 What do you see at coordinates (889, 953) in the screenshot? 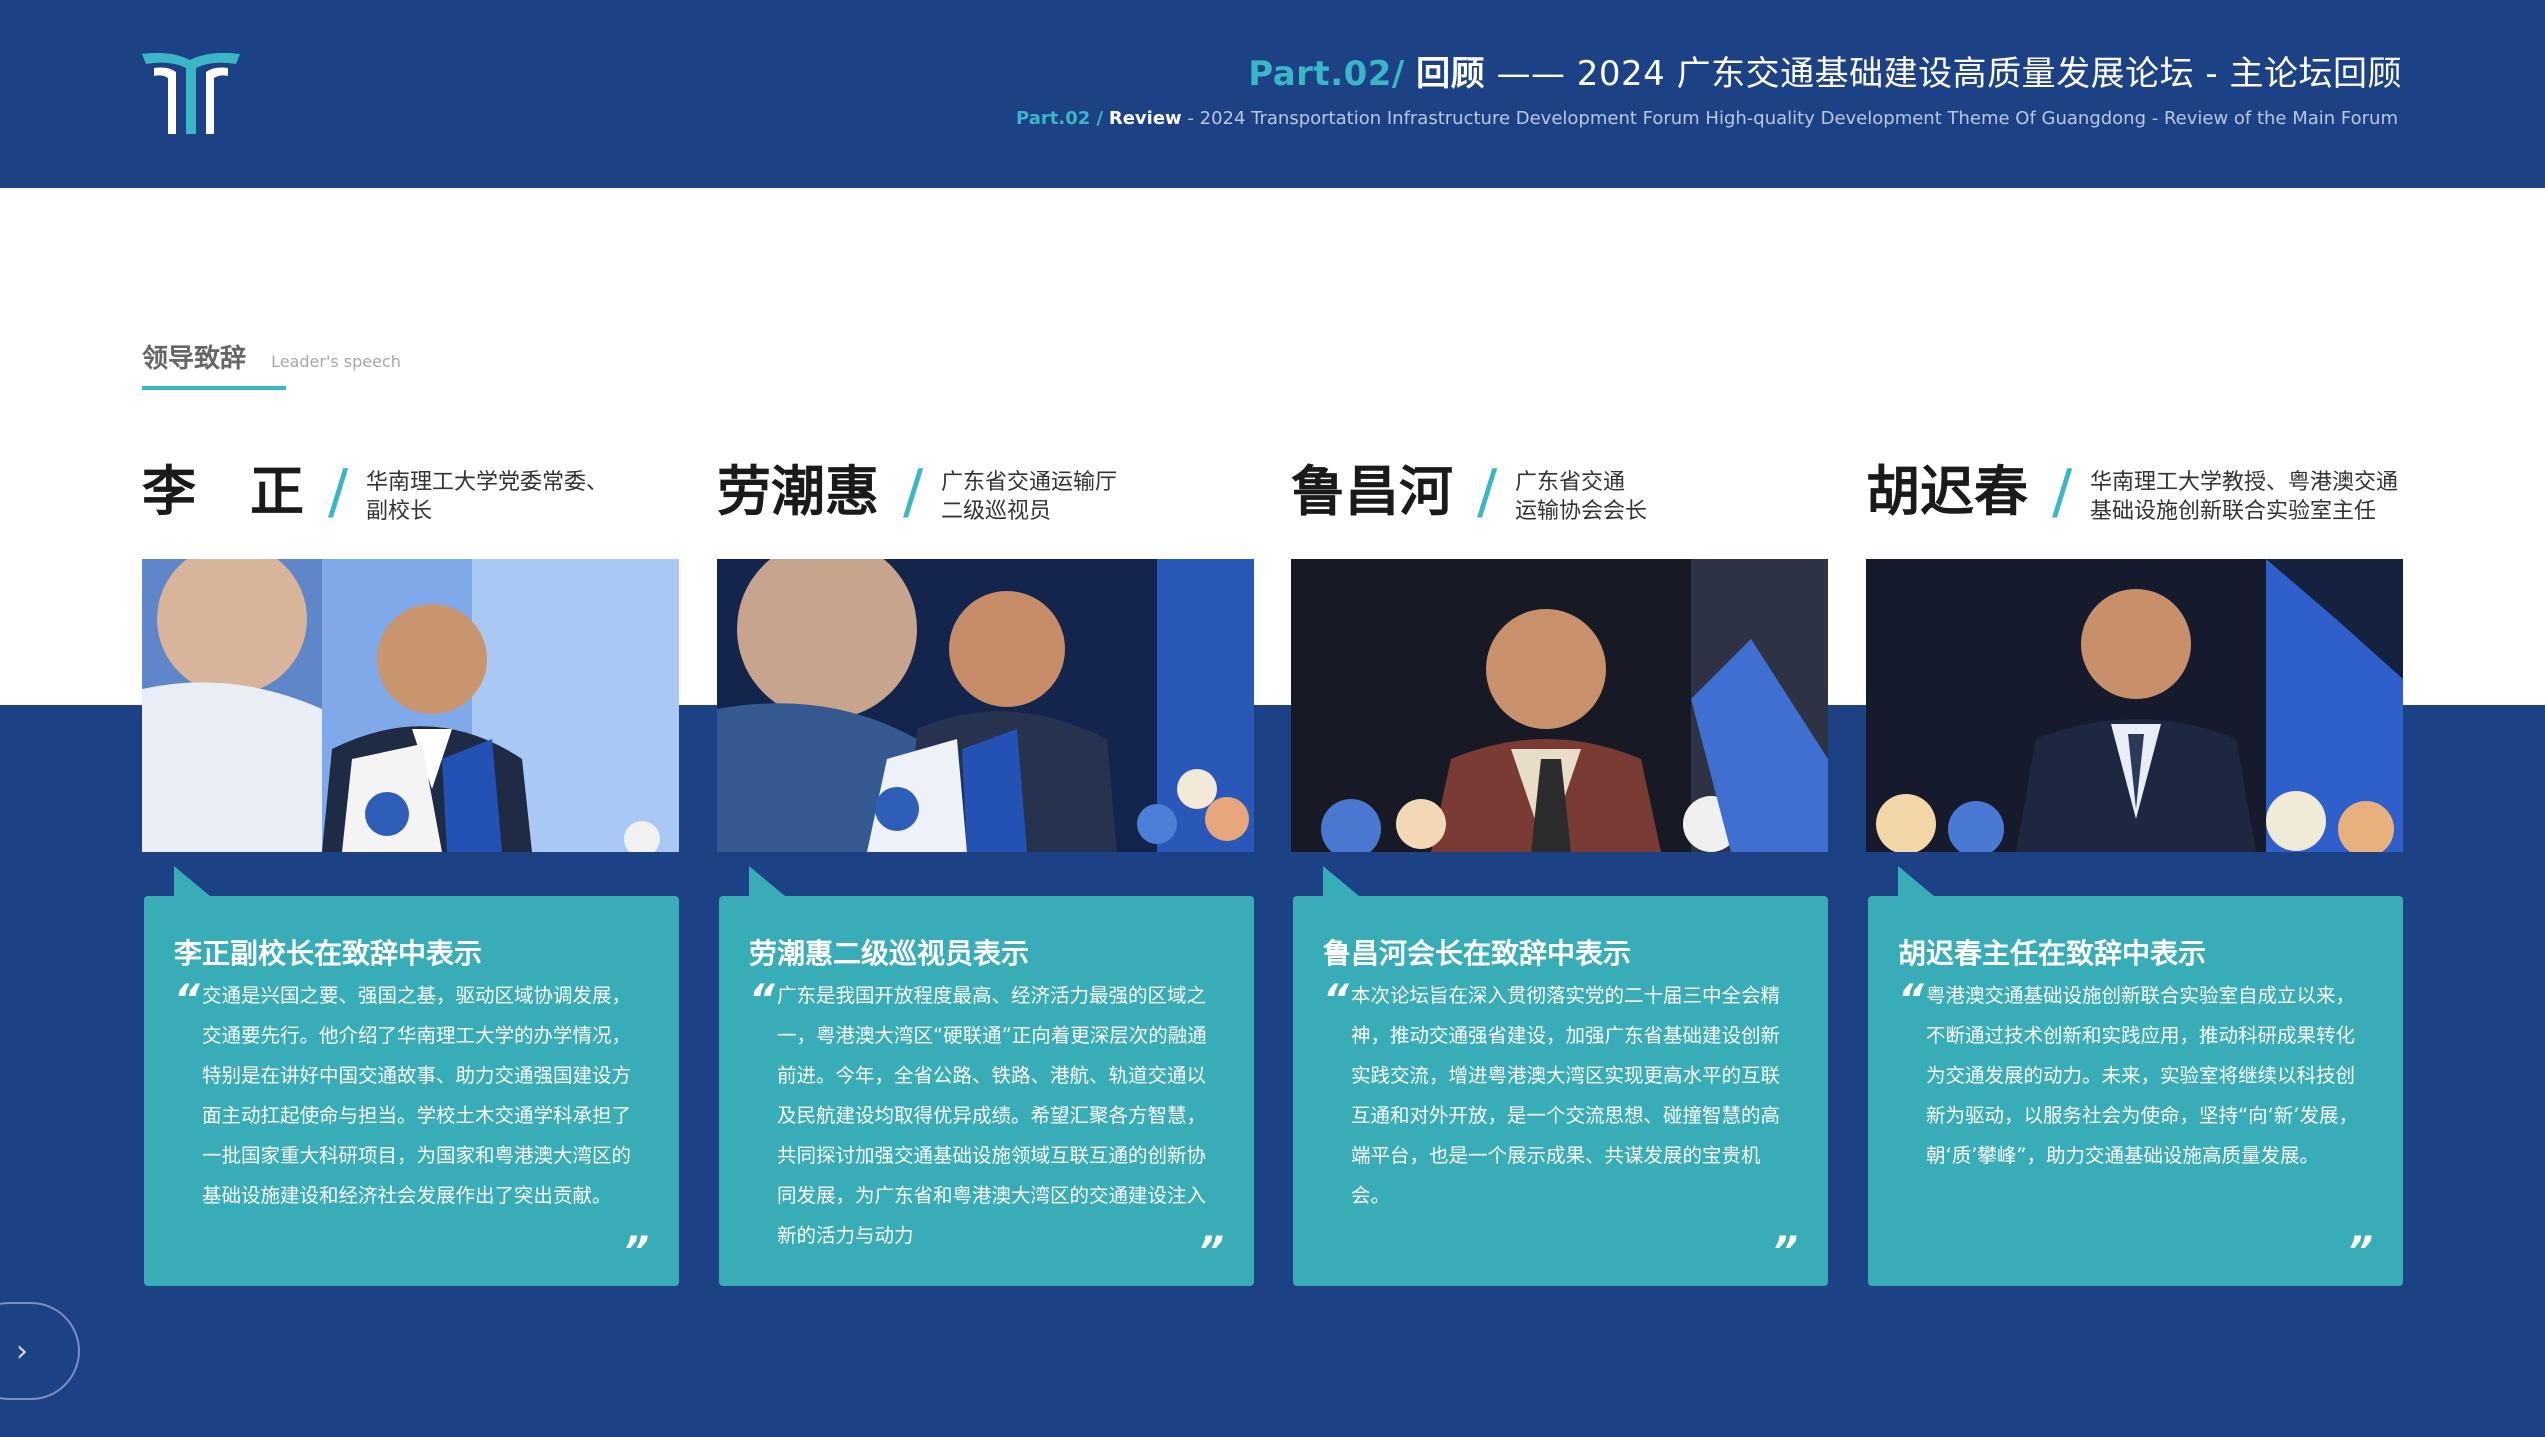
I see `card-title: 劳潮惠二级巡视员表示` at bounding box center [889, 953].